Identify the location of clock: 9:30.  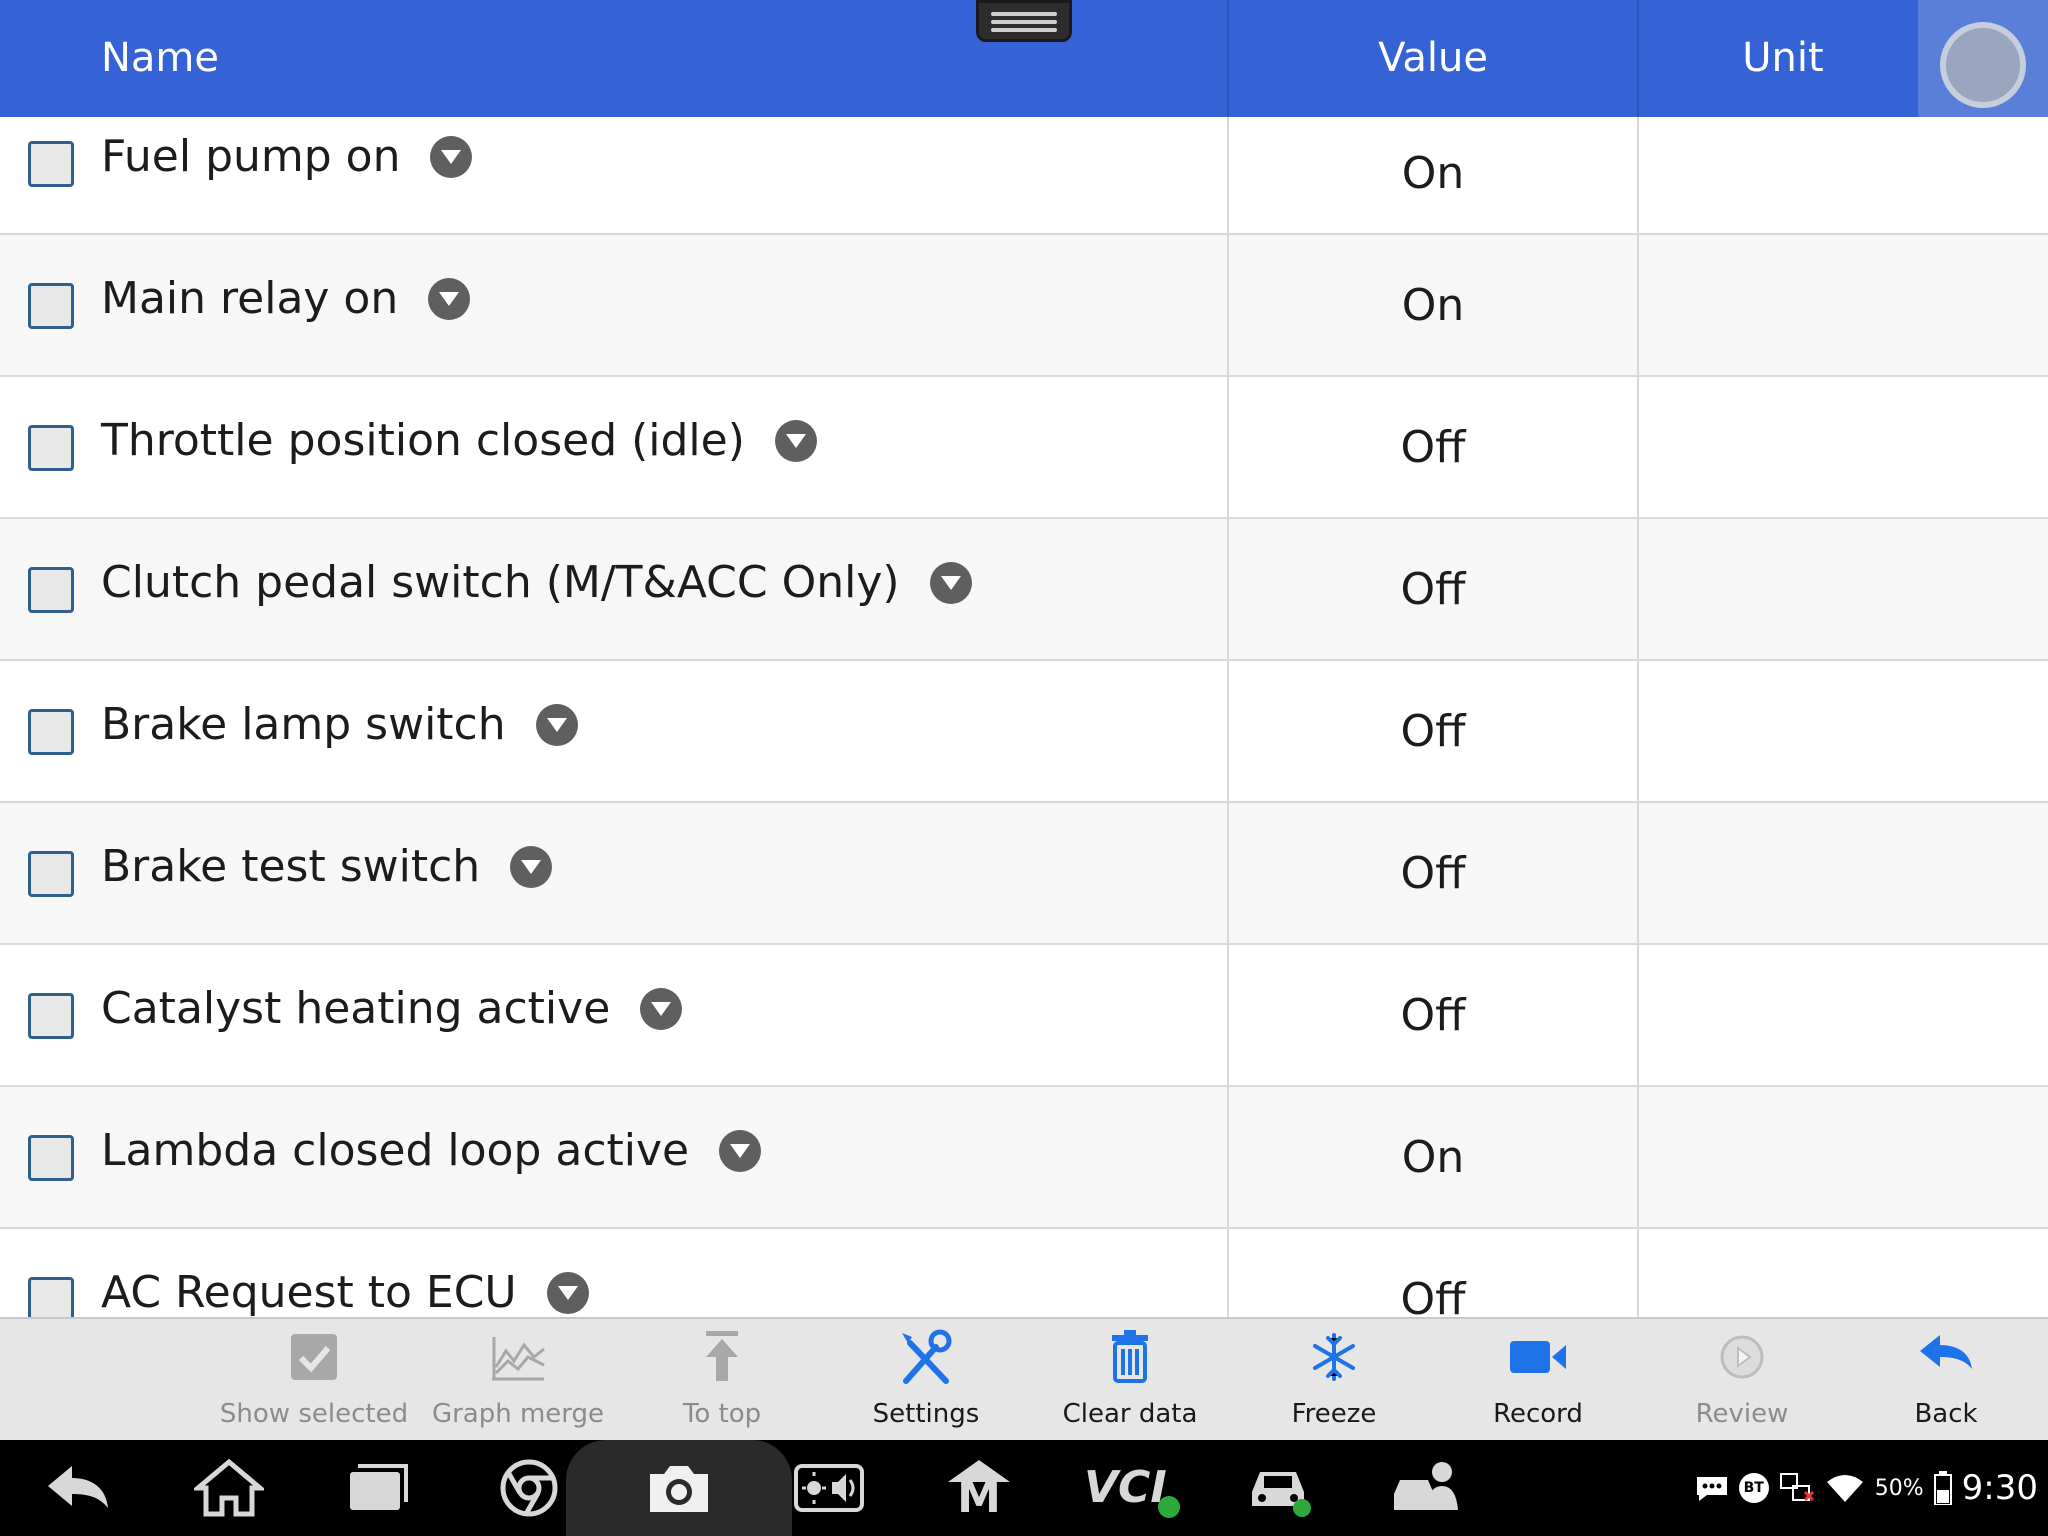
(1999, 1488).